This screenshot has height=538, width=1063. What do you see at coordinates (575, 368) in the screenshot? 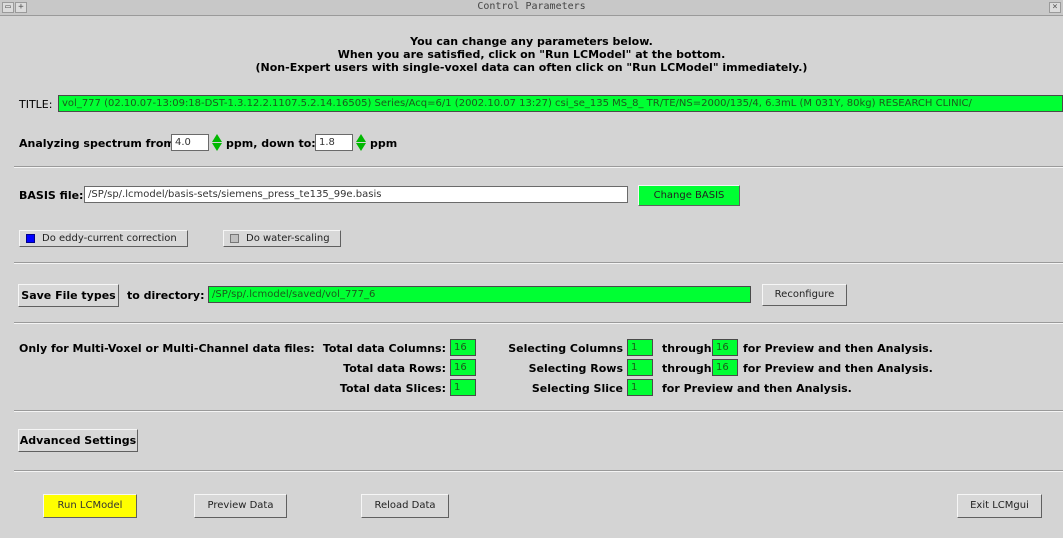
I see `selecting-rows-label: Selecting Rows` at bounding box center [575, 368].